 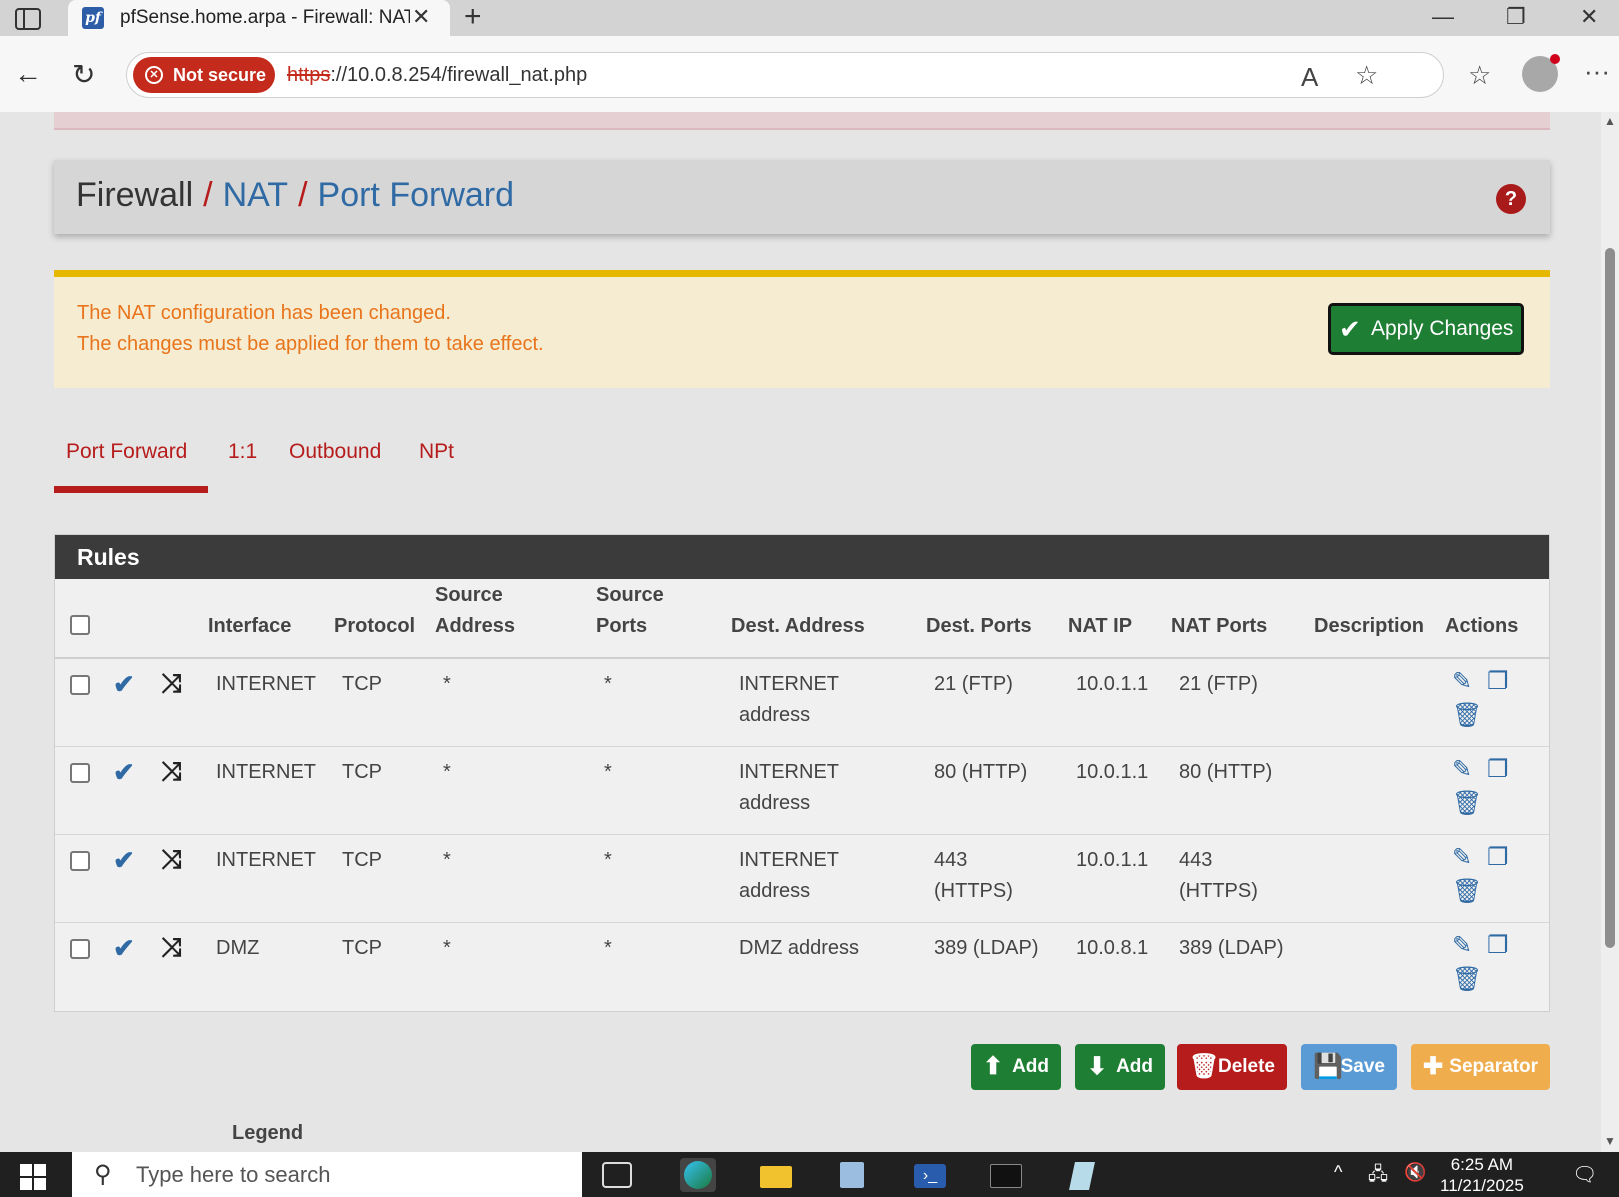 I want to click on cell-dest-ports-line1: 389 (LDAP), so click(x=986, y=948).